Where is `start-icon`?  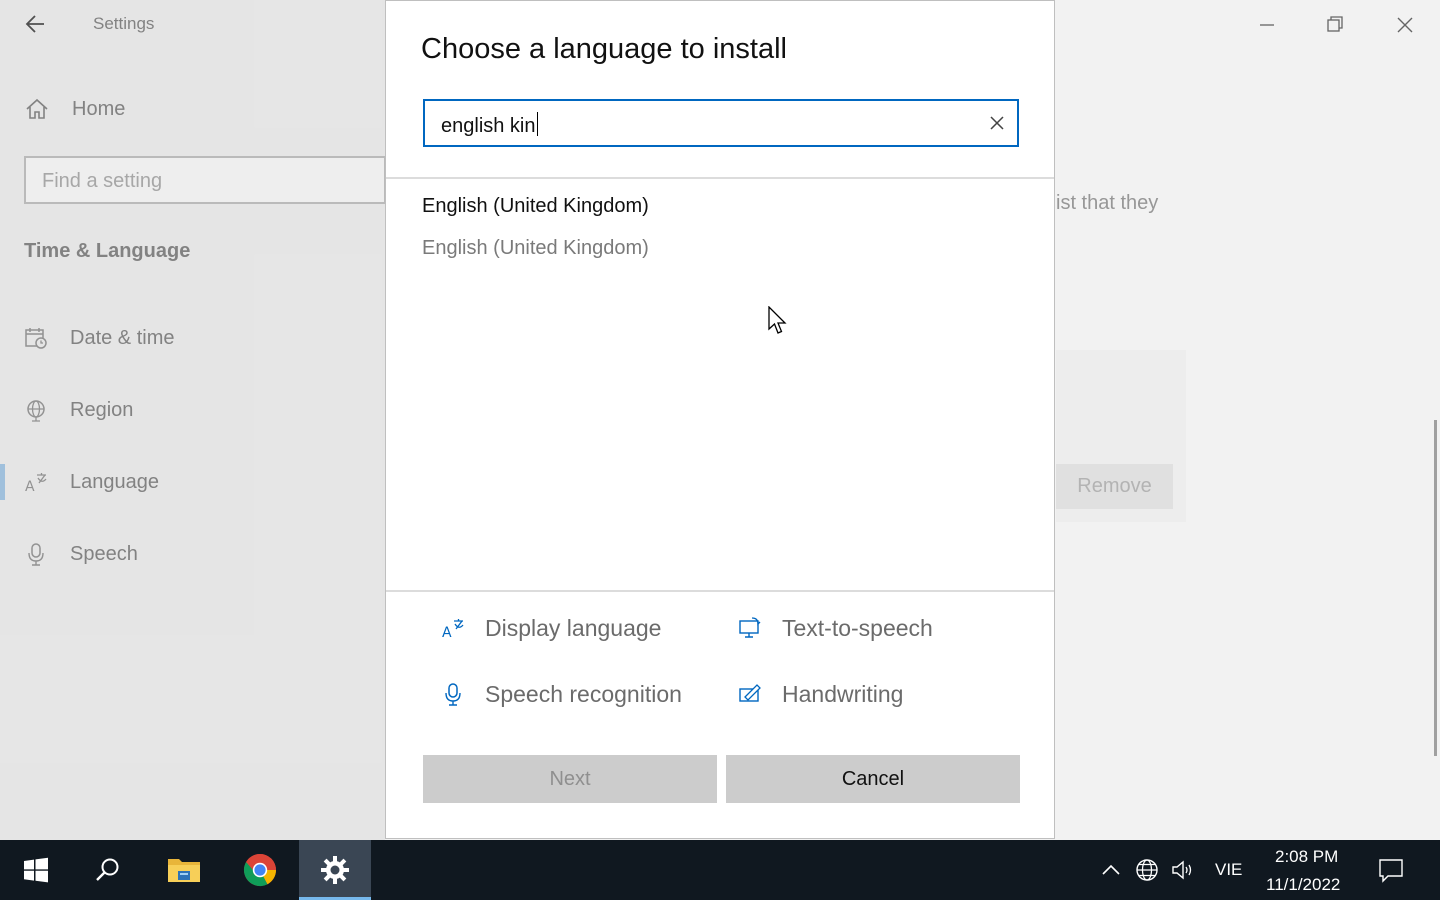 start-icon is located at coordinates (36, 870).